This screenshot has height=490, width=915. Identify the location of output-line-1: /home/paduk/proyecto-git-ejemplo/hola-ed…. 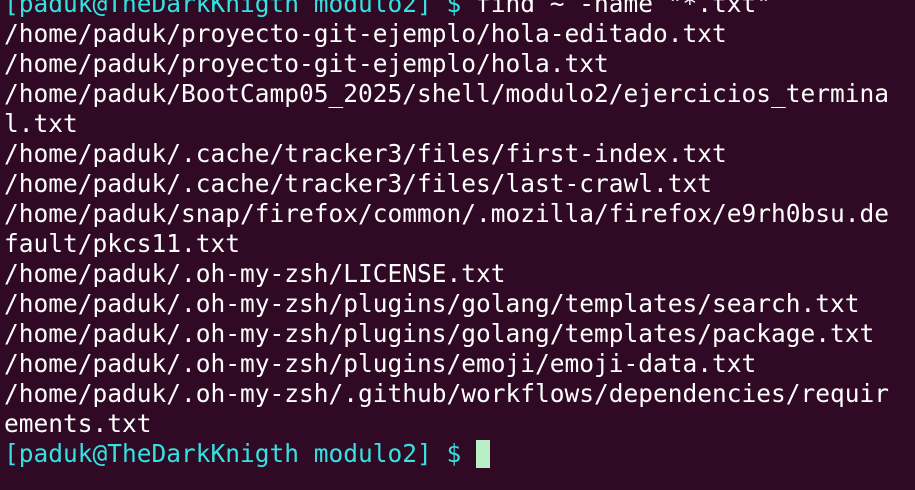
(365, 33).